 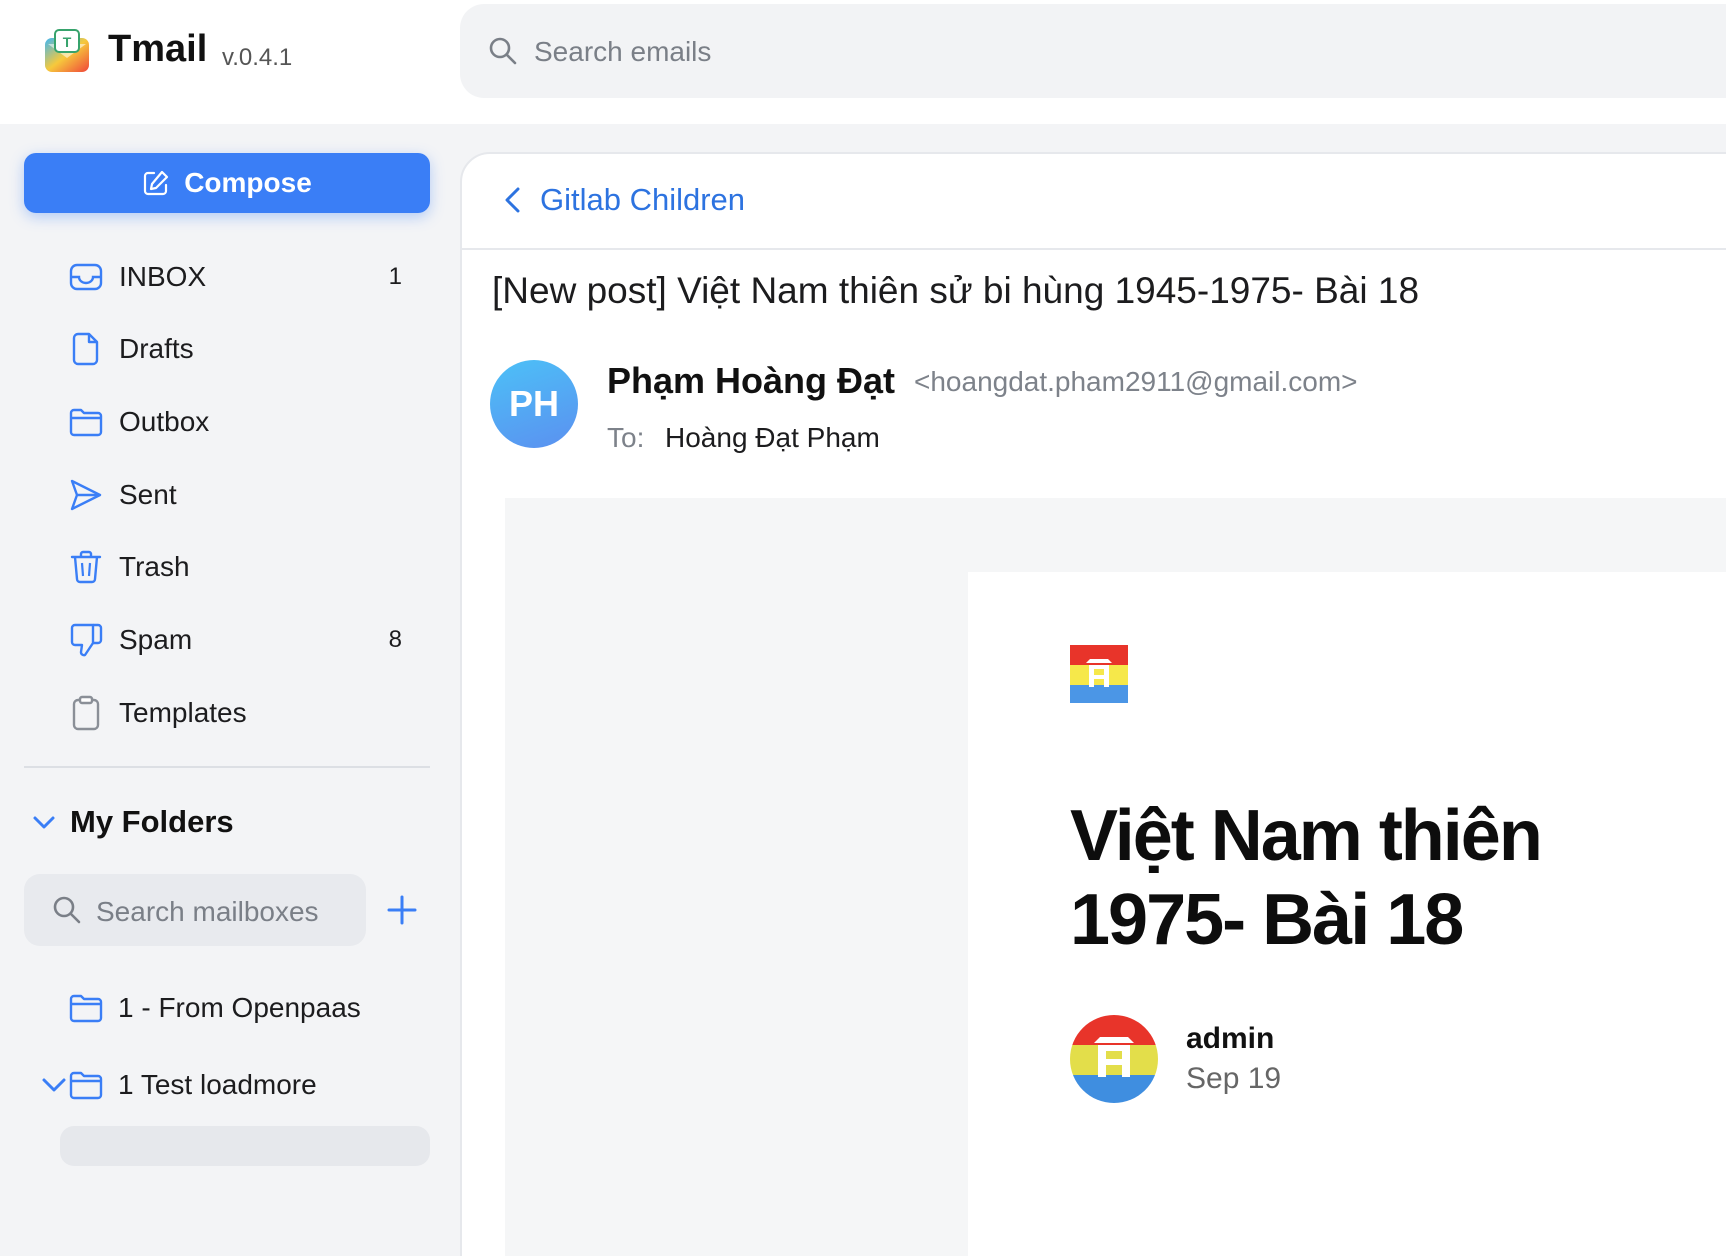 I want to click on sidebar-item-label: Drafts, so click(x=156, y=348).